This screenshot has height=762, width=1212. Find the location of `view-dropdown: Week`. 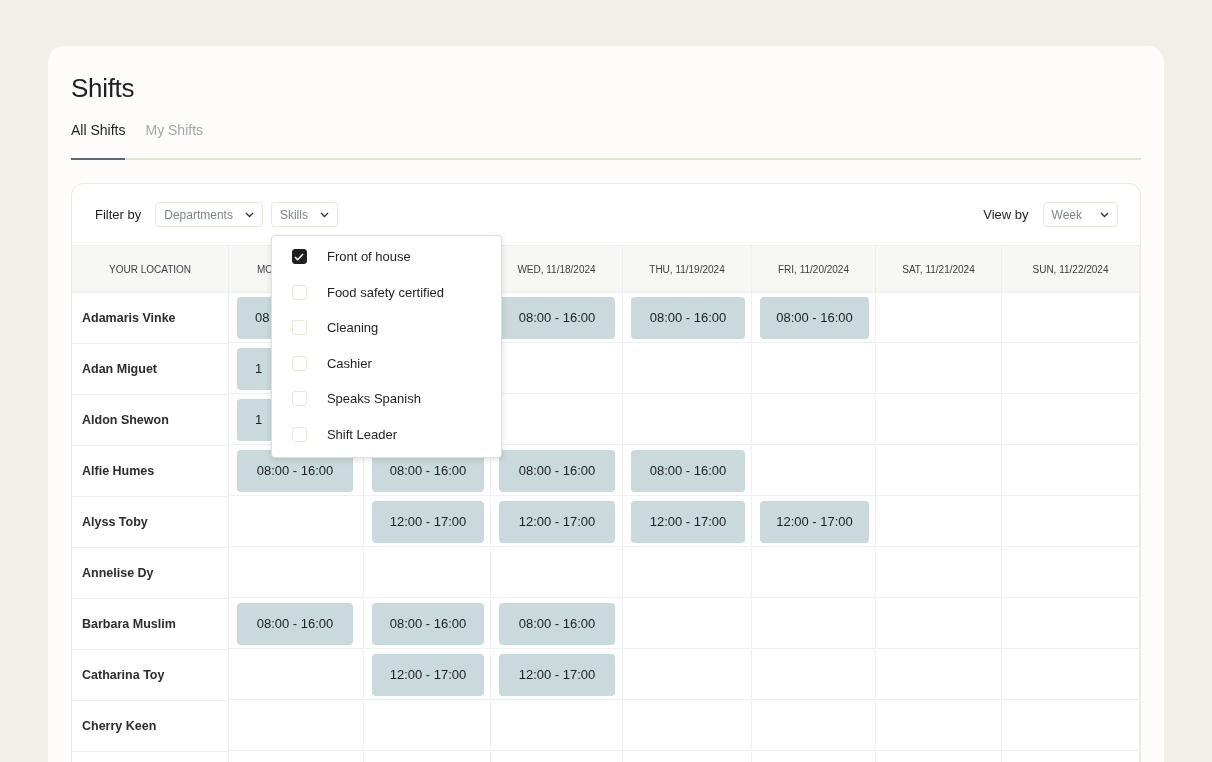

view-dropdown: Week is located at coordinates (1080, 214).